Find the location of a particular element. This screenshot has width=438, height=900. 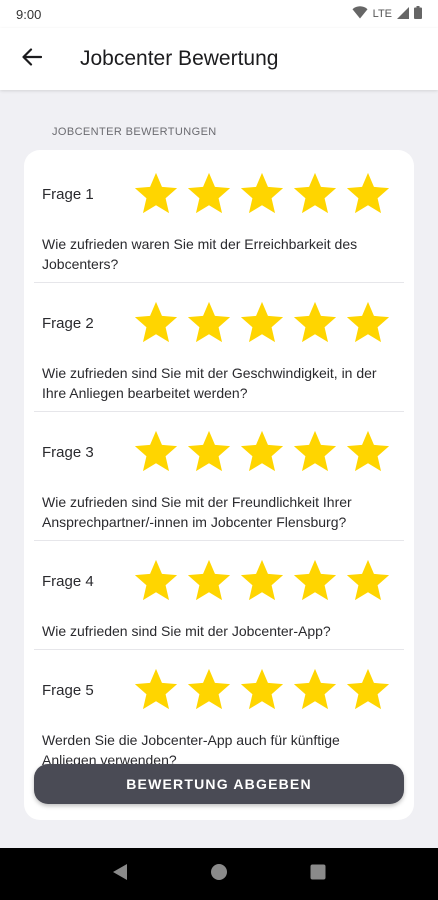

wifi-icon is located at coordinates (360, 14).